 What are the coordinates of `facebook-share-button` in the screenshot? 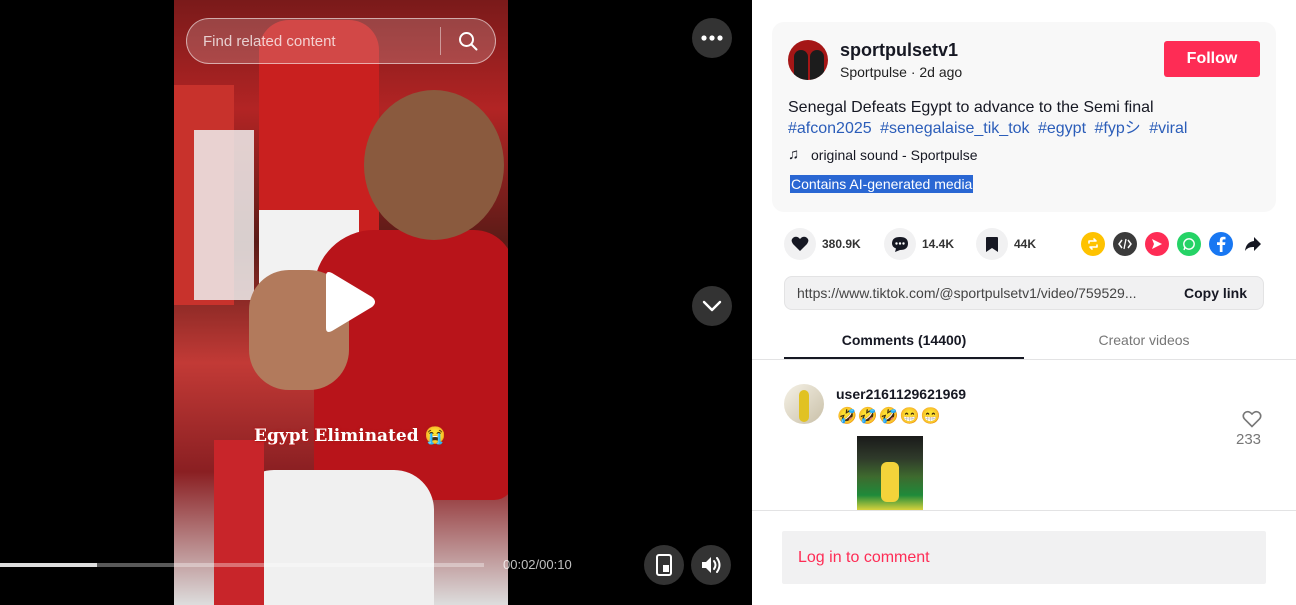 It's located at (1221, 244).